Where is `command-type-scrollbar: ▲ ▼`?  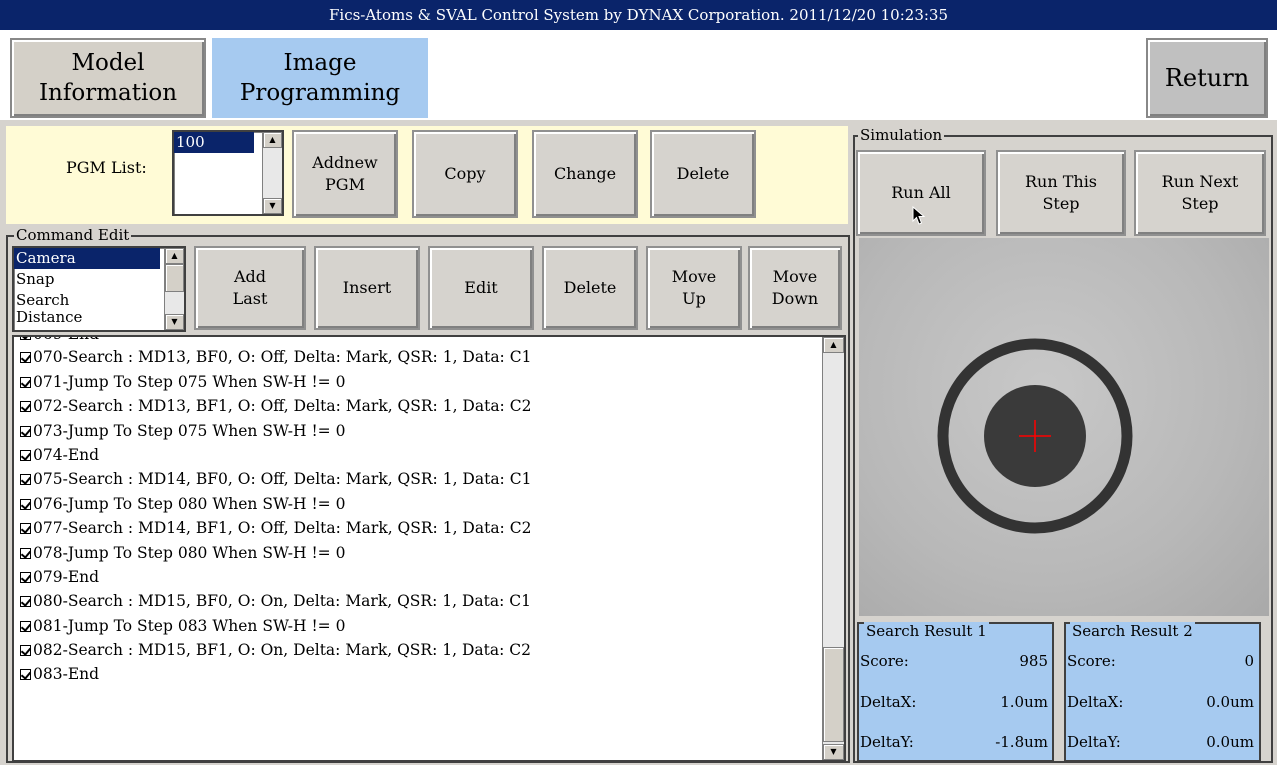
command-type-scrollbar: ▲ ▼ is located at coordinates (174, 289).